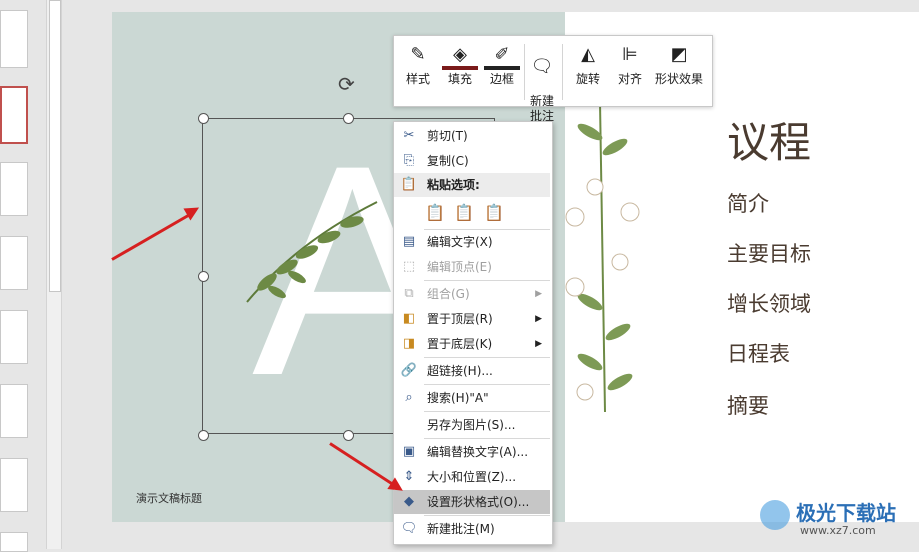  What do you see at coordinates (769, 142) in the screenshot?
I see `slide-title: 议程` at bounding box center [769, 142].